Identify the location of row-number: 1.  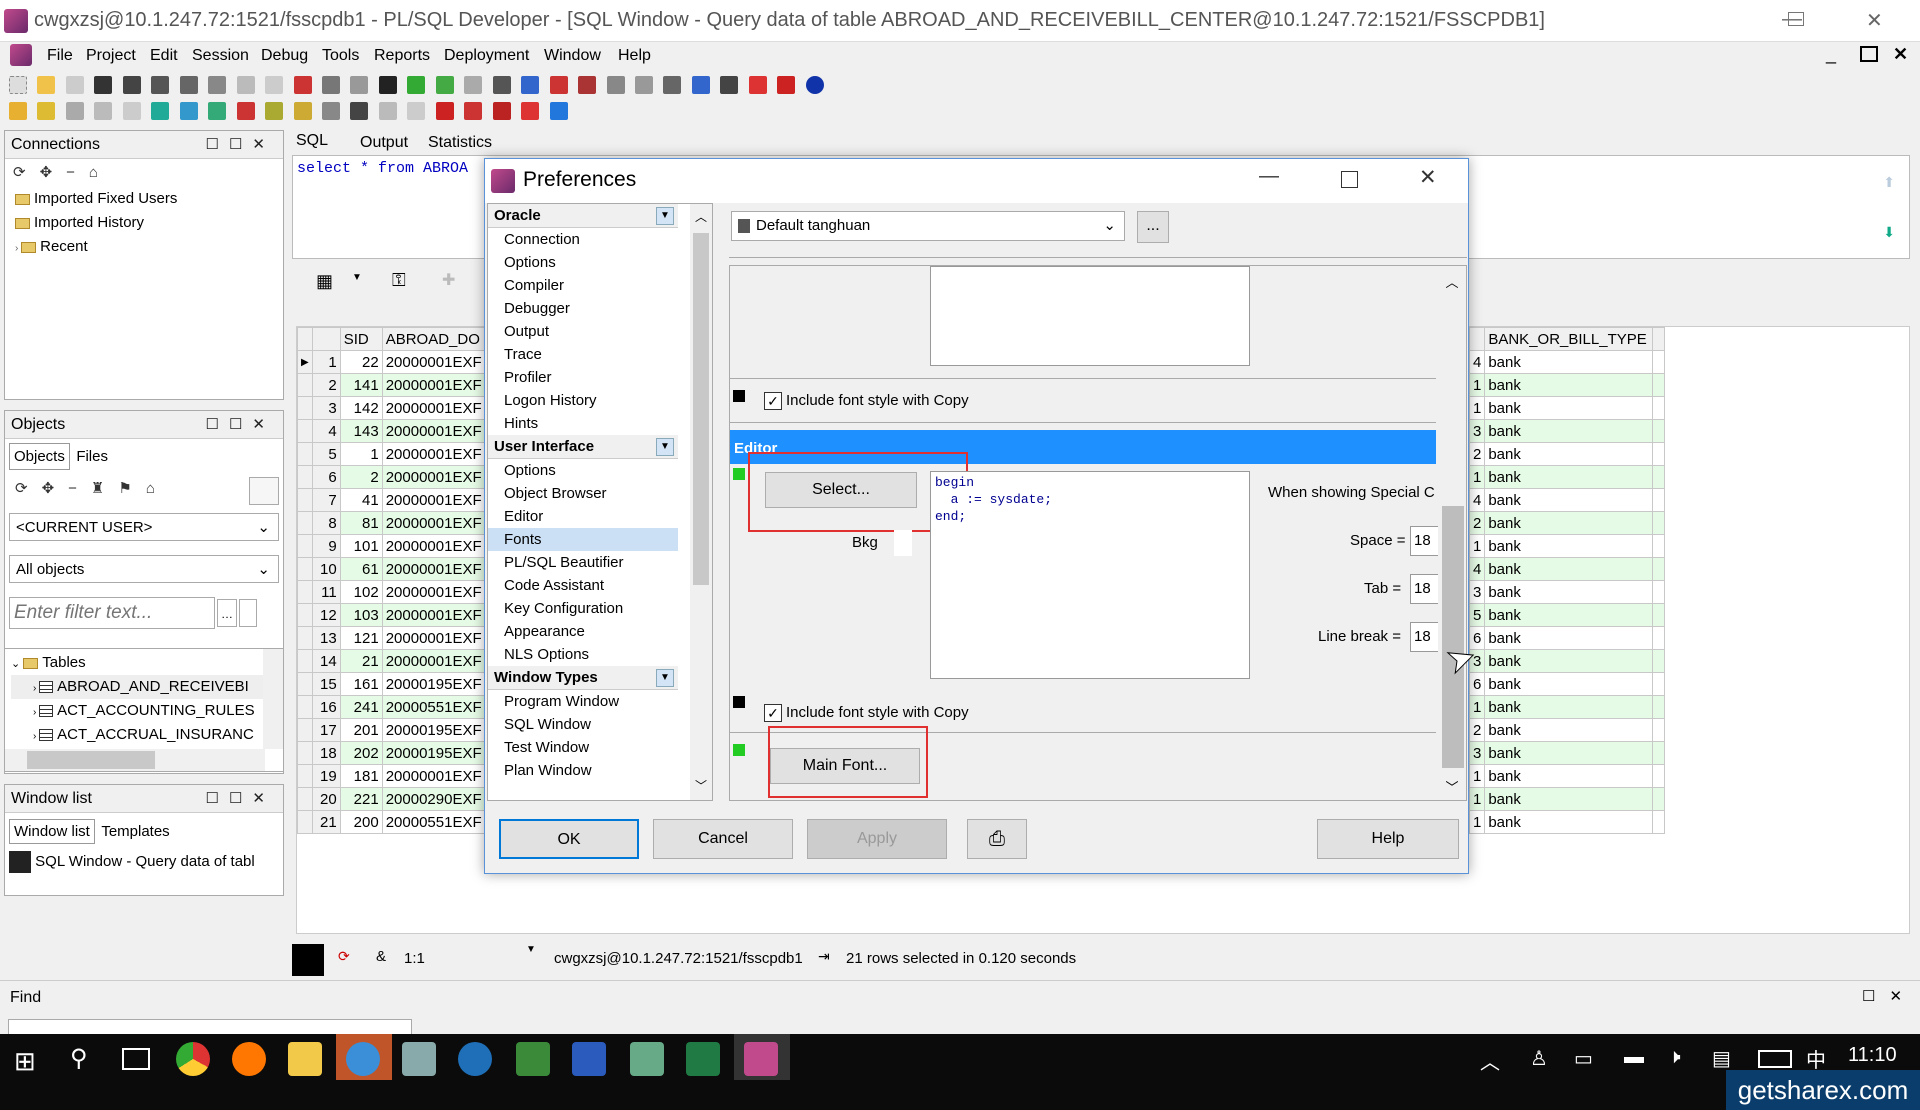
(326, 362).